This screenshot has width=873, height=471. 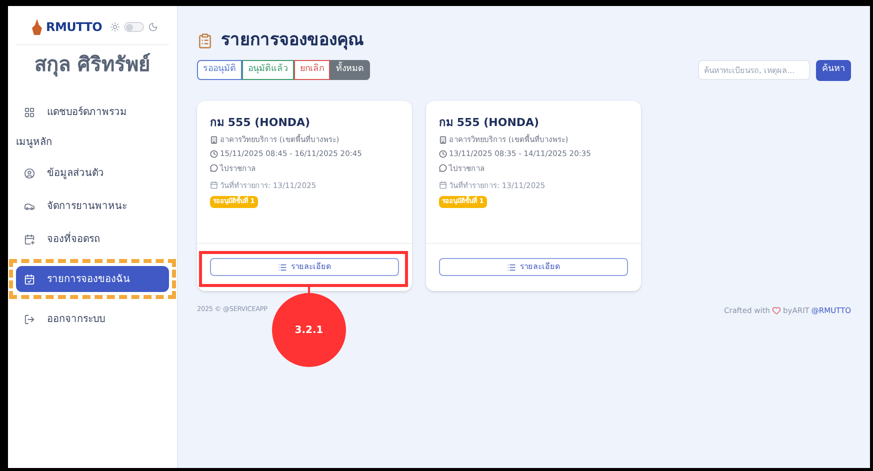 What do you see at coordinates (777, 310) in the screenshot?
I see `heart-icon` at bounding box center [777, 310].